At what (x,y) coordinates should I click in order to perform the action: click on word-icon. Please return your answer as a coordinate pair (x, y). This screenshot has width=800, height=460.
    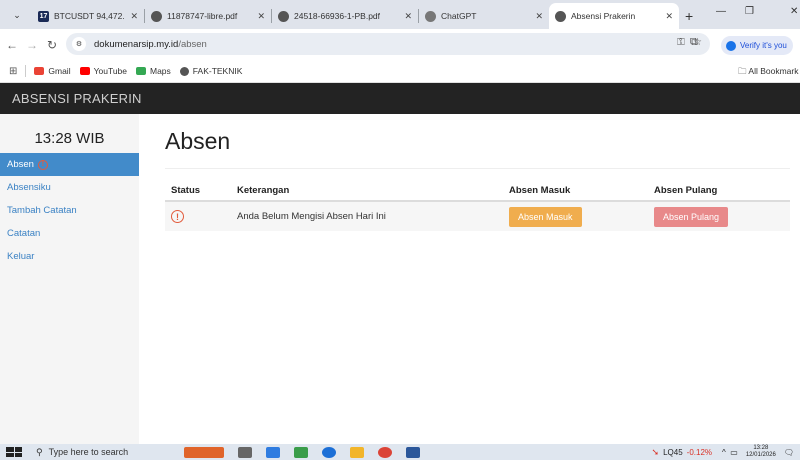
    Looking at the image, I should click on (413, 452).